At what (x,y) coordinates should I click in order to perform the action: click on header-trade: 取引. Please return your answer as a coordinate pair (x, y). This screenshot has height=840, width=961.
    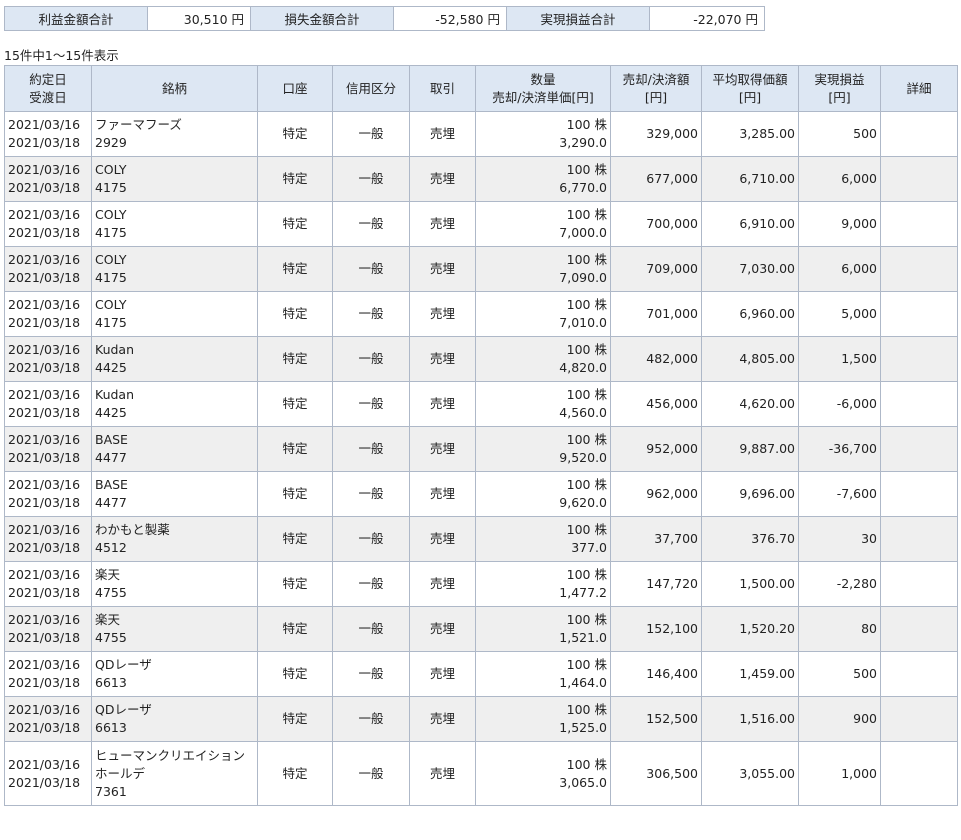
    Looking at the image, I should click on (442, 88).